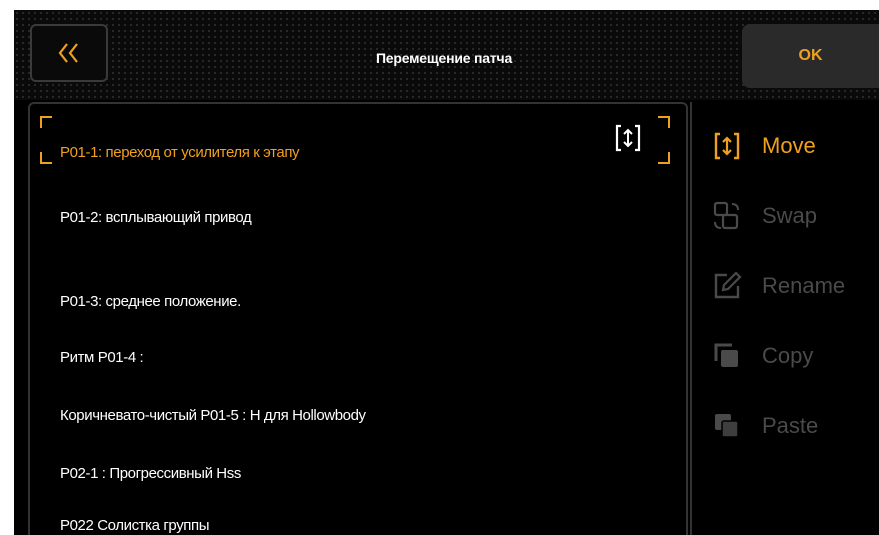 This screenshot has width=879, height=535. What do you see at coordinates (727, 146) in the screenshot?
I see `move-icon` at bounding box center [727, 146].